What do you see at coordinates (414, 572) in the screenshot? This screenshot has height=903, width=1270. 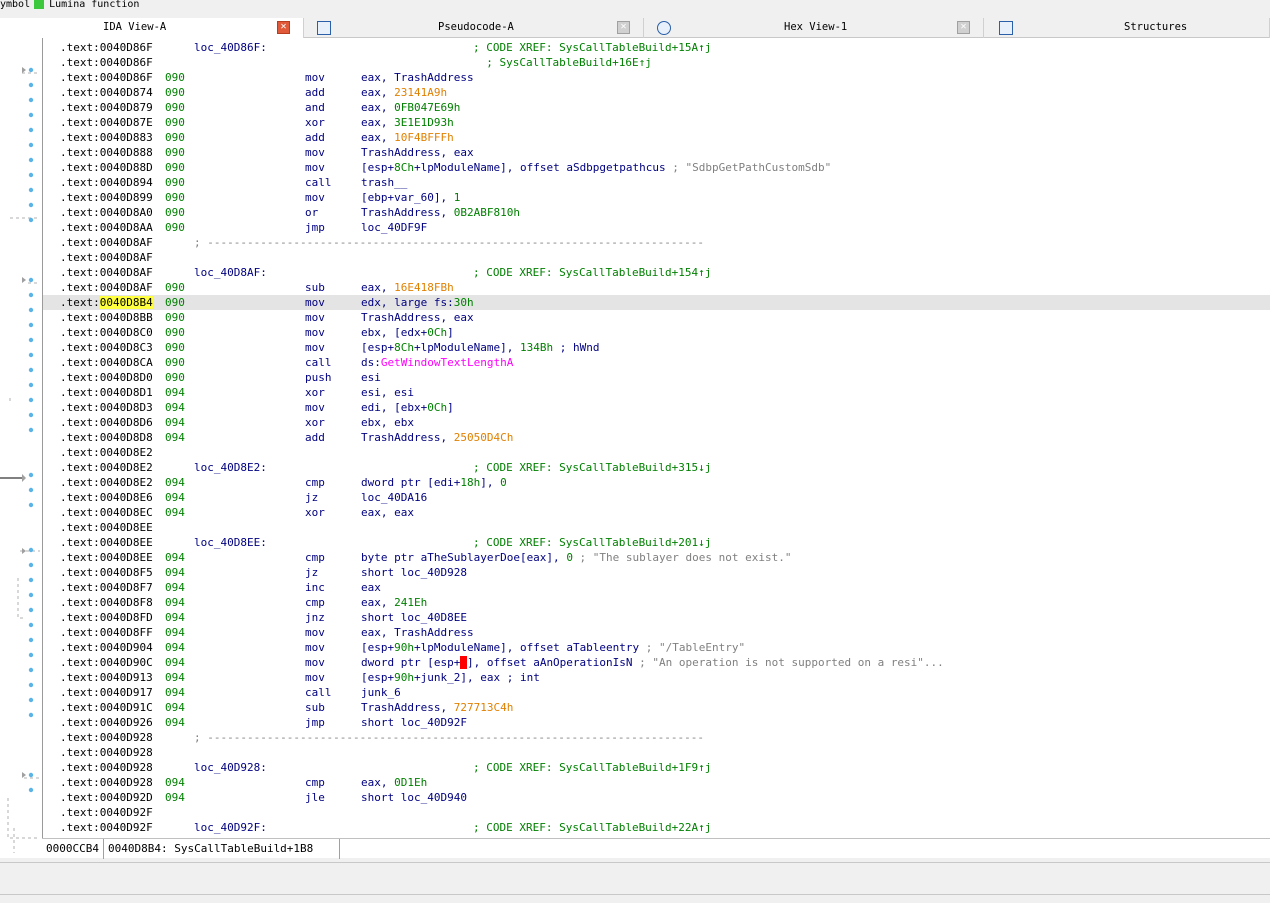 I see `operands: short loc_40D928` at bounding box center [414, 572].